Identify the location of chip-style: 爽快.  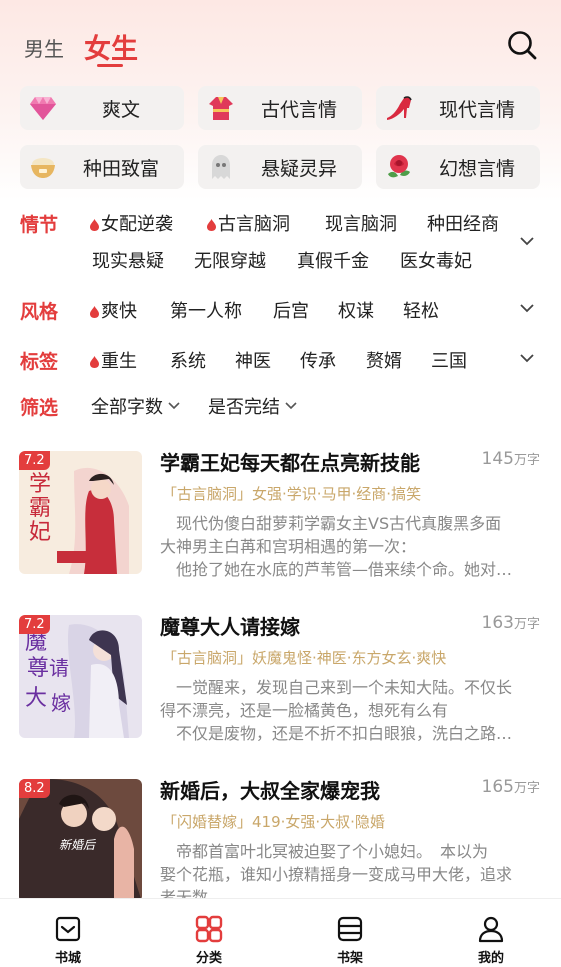
(113, 310).